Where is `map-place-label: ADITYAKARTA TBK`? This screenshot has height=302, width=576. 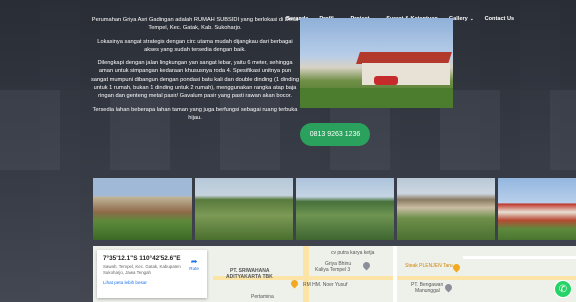
map-place-label: ADITYAKARTA TBK is located at coordinates (249, 277).